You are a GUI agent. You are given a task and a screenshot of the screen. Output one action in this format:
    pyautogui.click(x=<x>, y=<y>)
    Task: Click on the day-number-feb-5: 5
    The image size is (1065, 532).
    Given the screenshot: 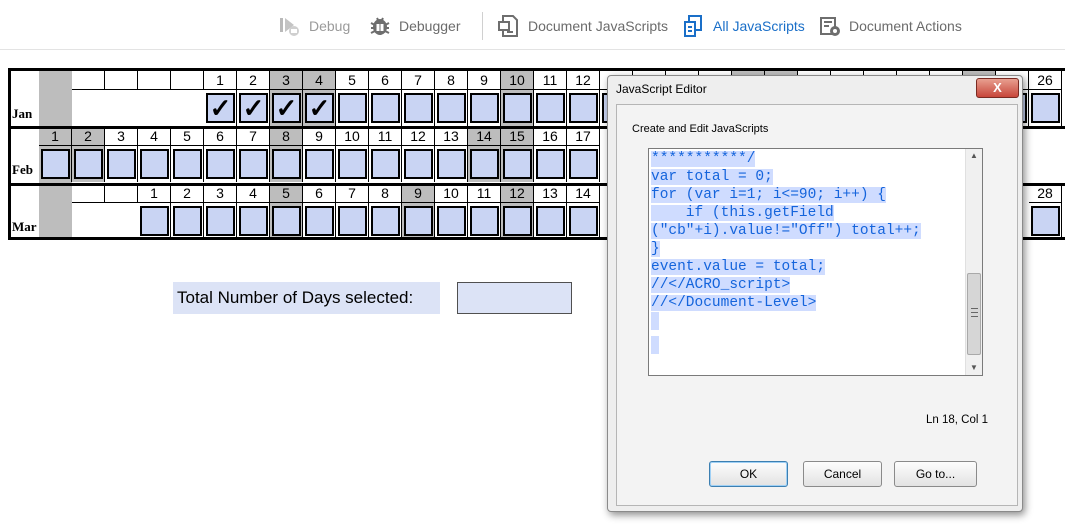 What is the action you would take?
    pyautogui.click(x=187, y=136)
    